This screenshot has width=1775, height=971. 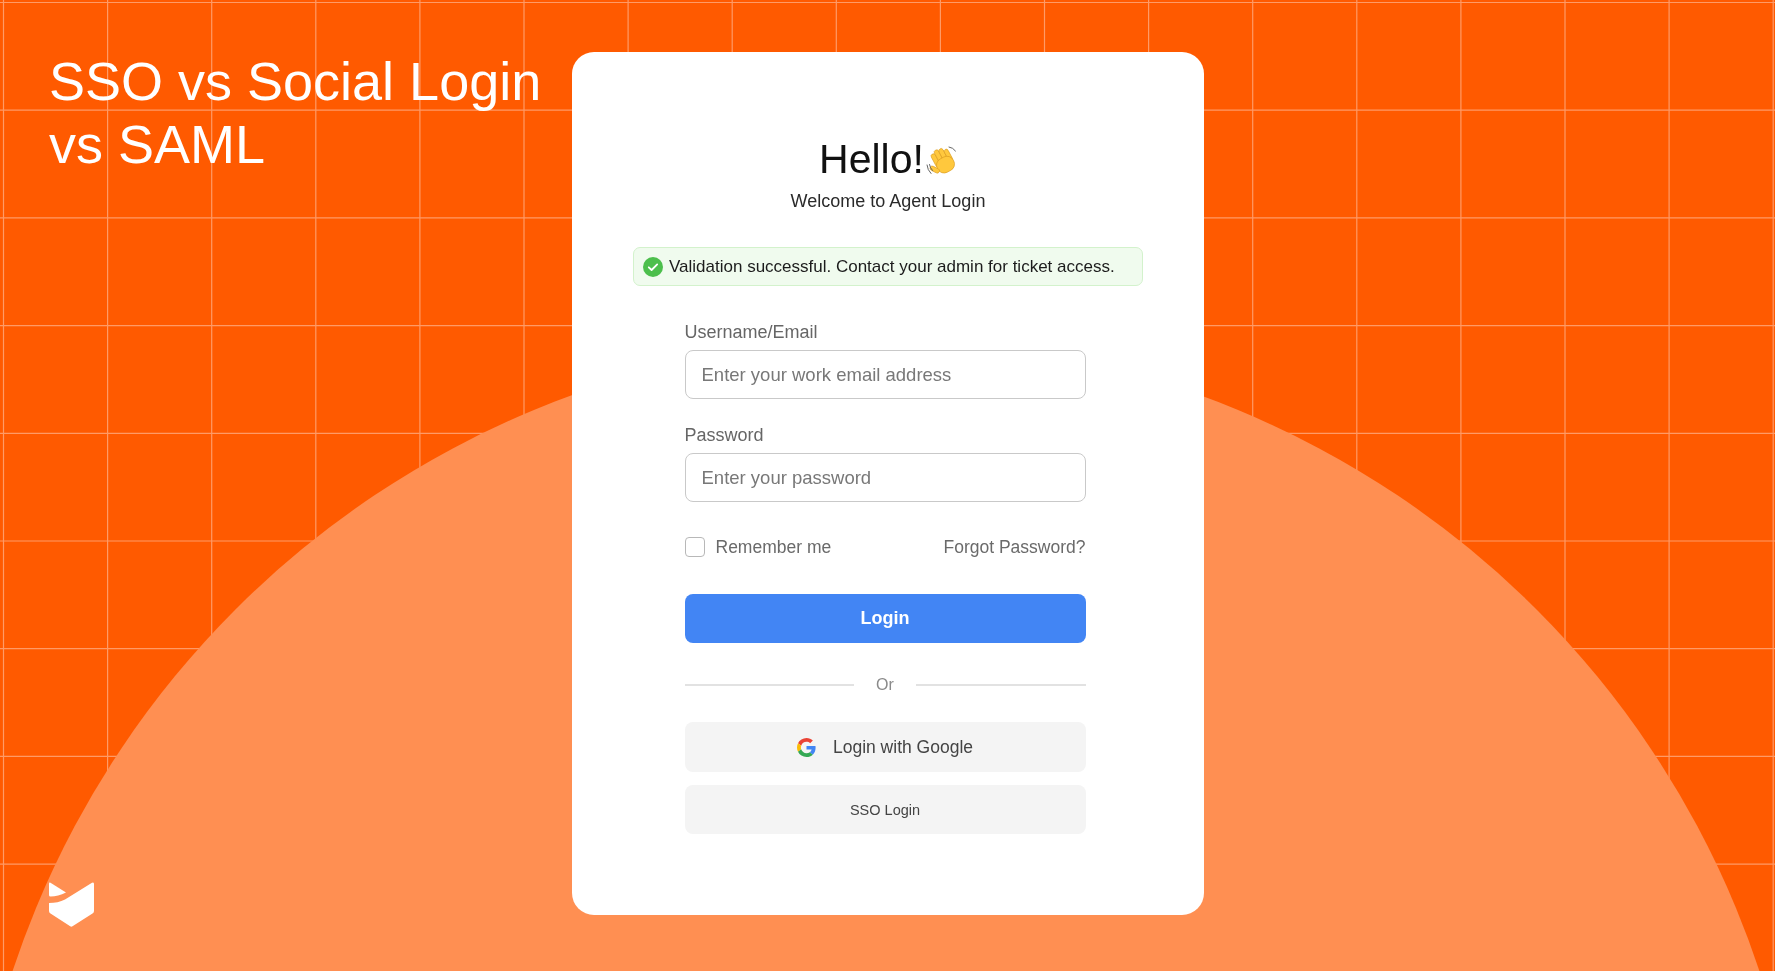 I want to click on alert-message: Validation successful. Contact your admin for ticket access., so click(x=892, y=266).